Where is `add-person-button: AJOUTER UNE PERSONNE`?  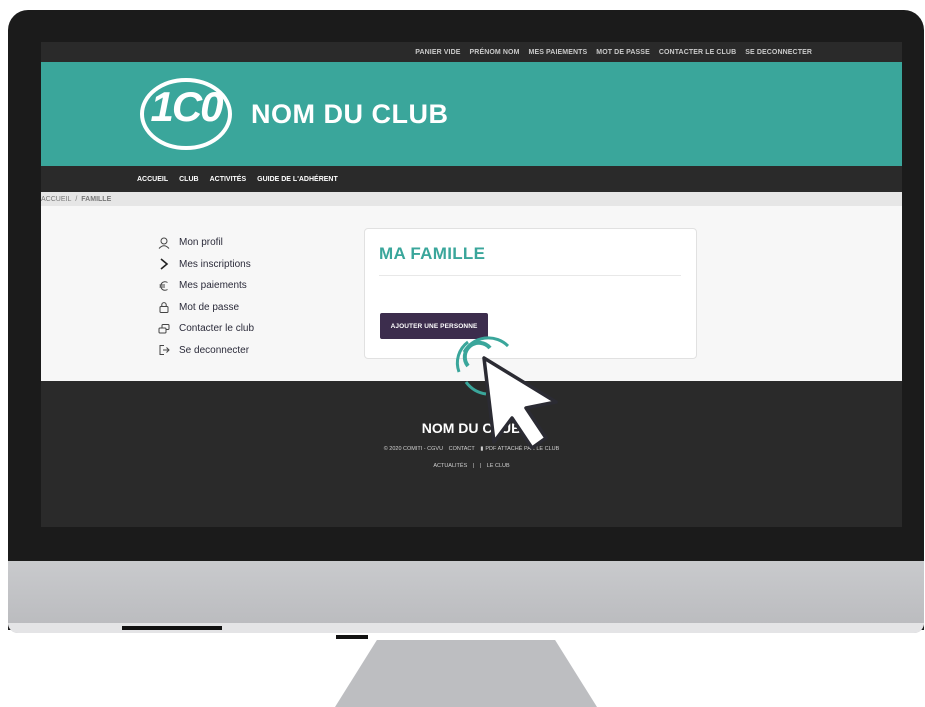 add-person-button: AJOUTER UNE PERSONNE is located at coordinates (434, 326).